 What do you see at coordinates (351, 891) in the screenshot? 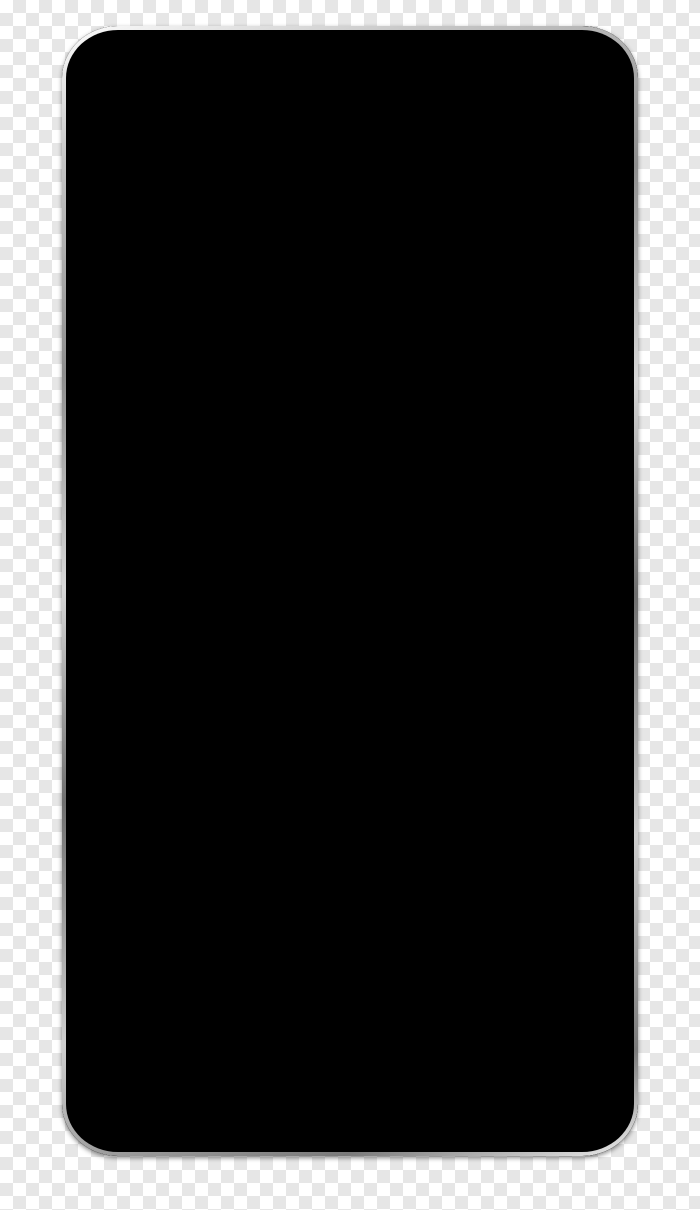
I see `code-line: Default value is false-->` at bounding box center [351, 891].